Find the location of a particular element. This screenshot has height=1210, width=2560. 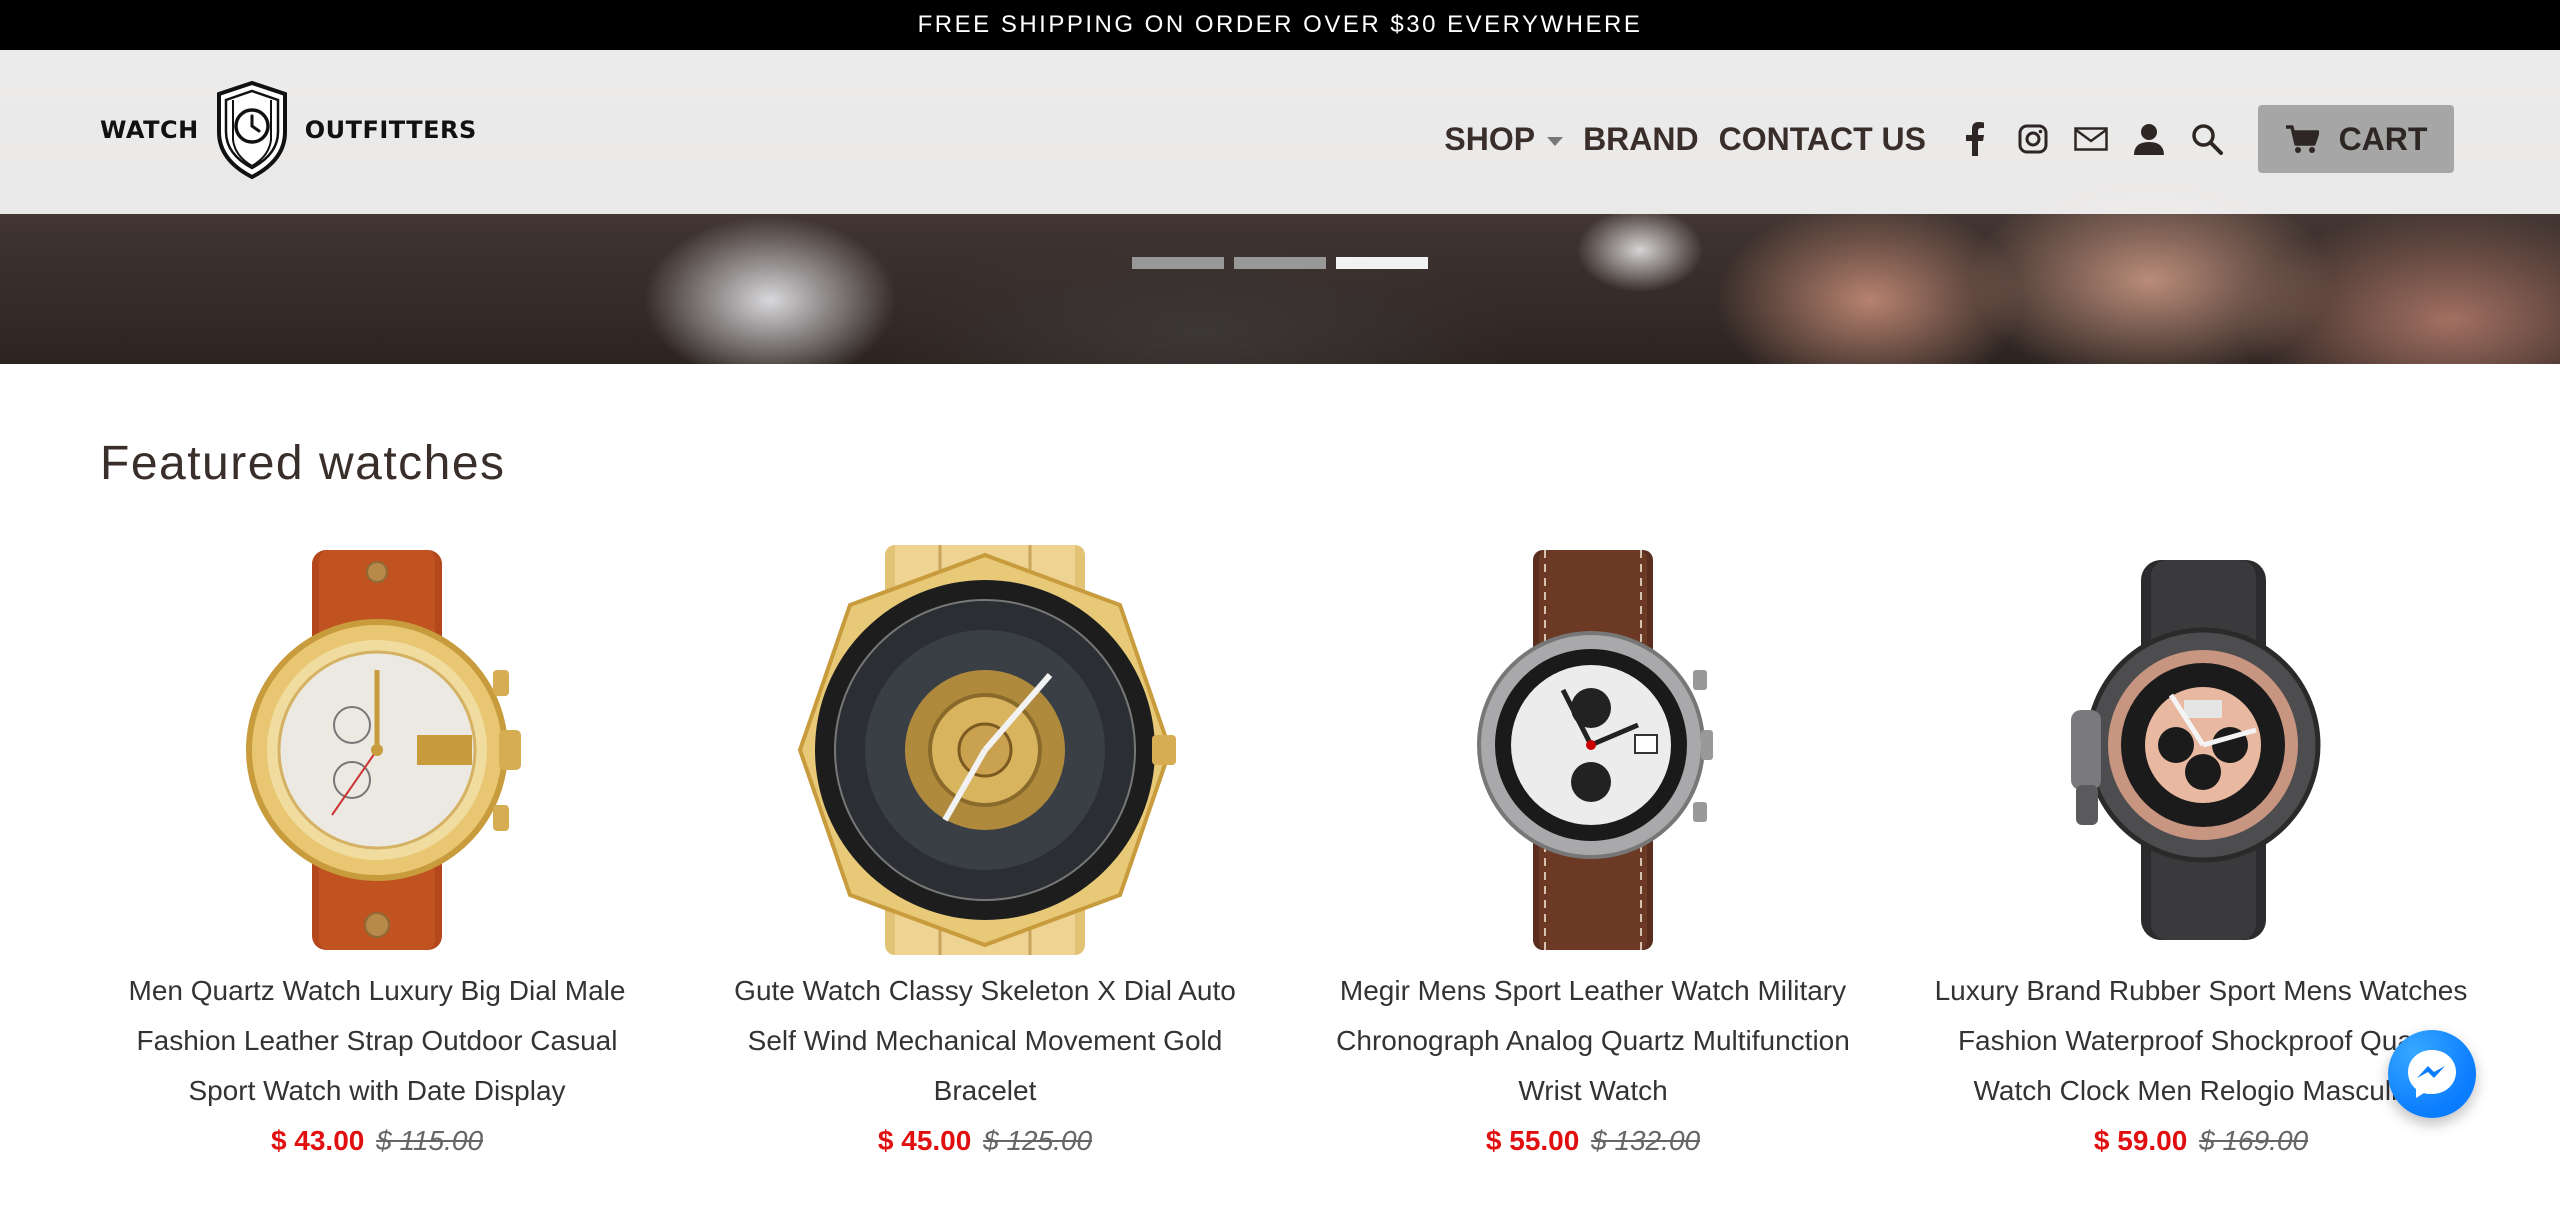

nav-contact-label: CONTACT US is located at coordinates (1822, 138).